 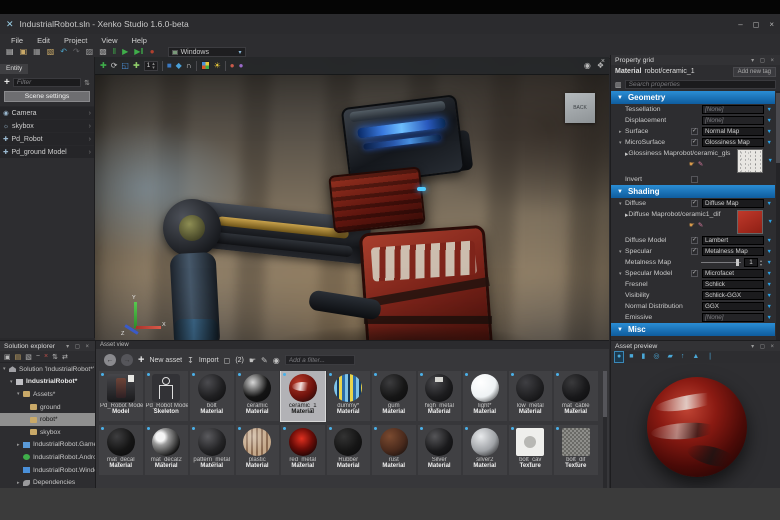 What do you see at coordinates (212, 450) in the screenshot?
I see `asset-tile: pattern_metal Material` at bounding box center [212, 450].